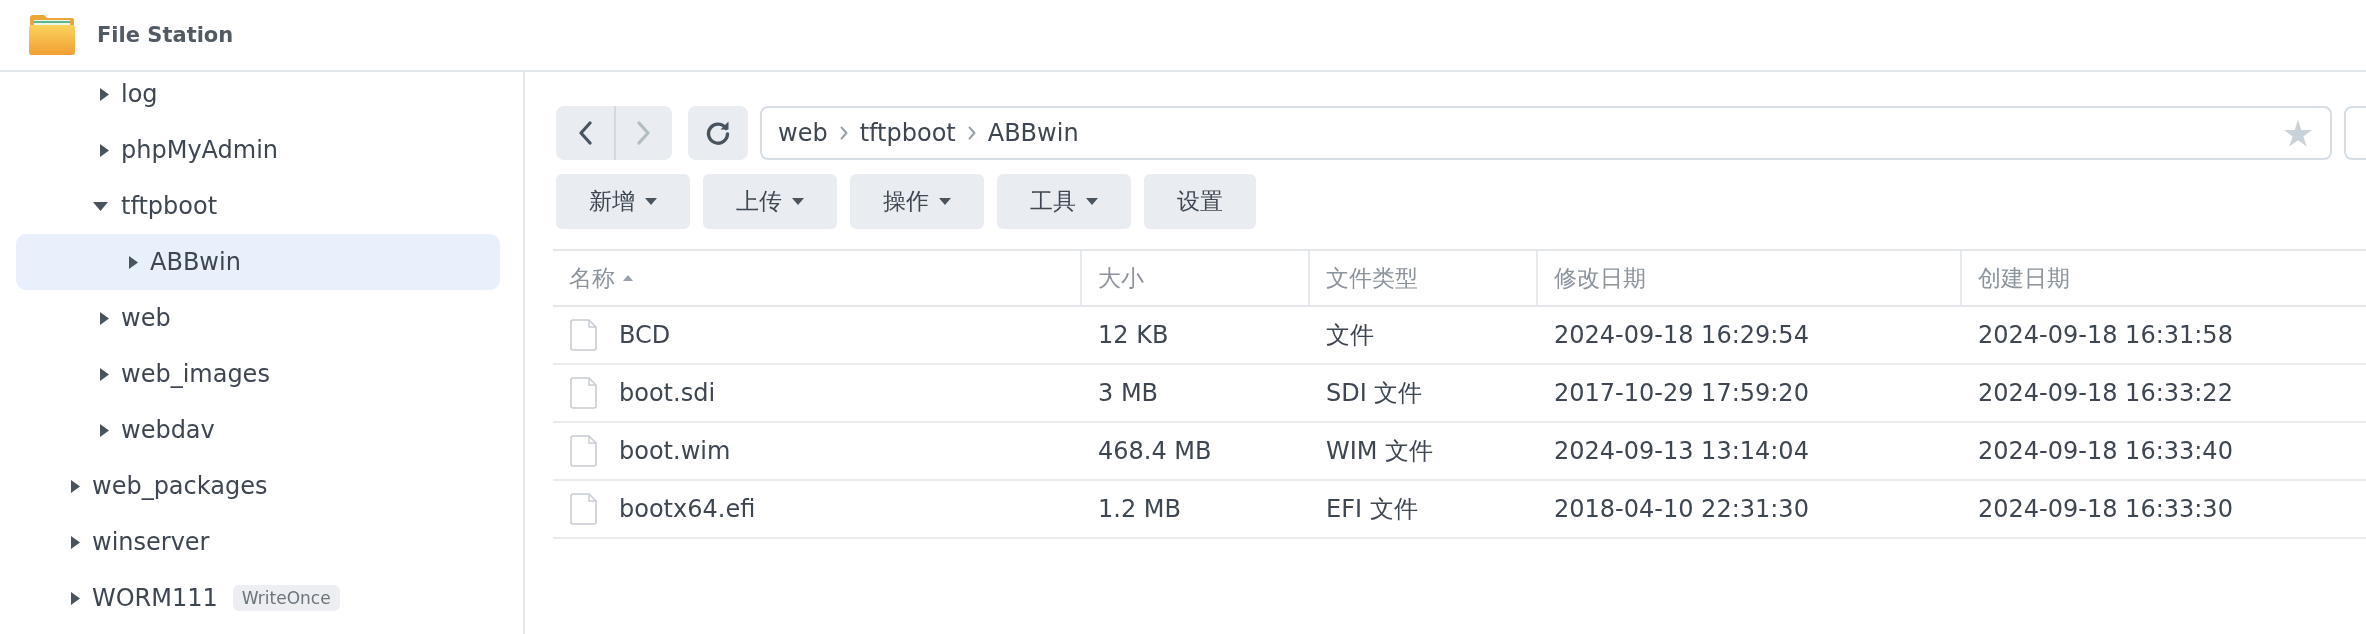 Image resolution: width=2366 pixels, height=634 pixels. I want to click on created-date: 2024-09-18 16:33:22, so click(2105, 393).